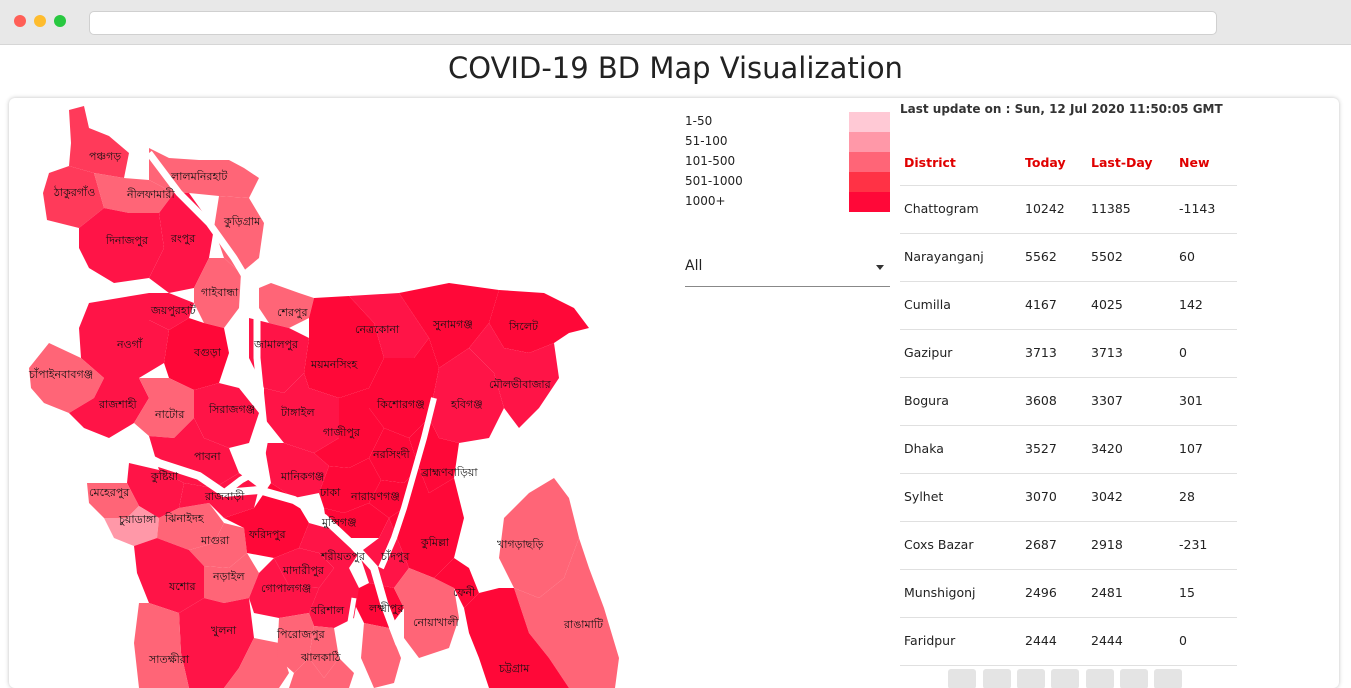 Image resolution: width=1351 pixels, height=688 pixels. What do you see at coordinates (242, 221) in the screenshot?
I see `district-label: কুড়িগ্রাম` at bounding box center [242, 221].